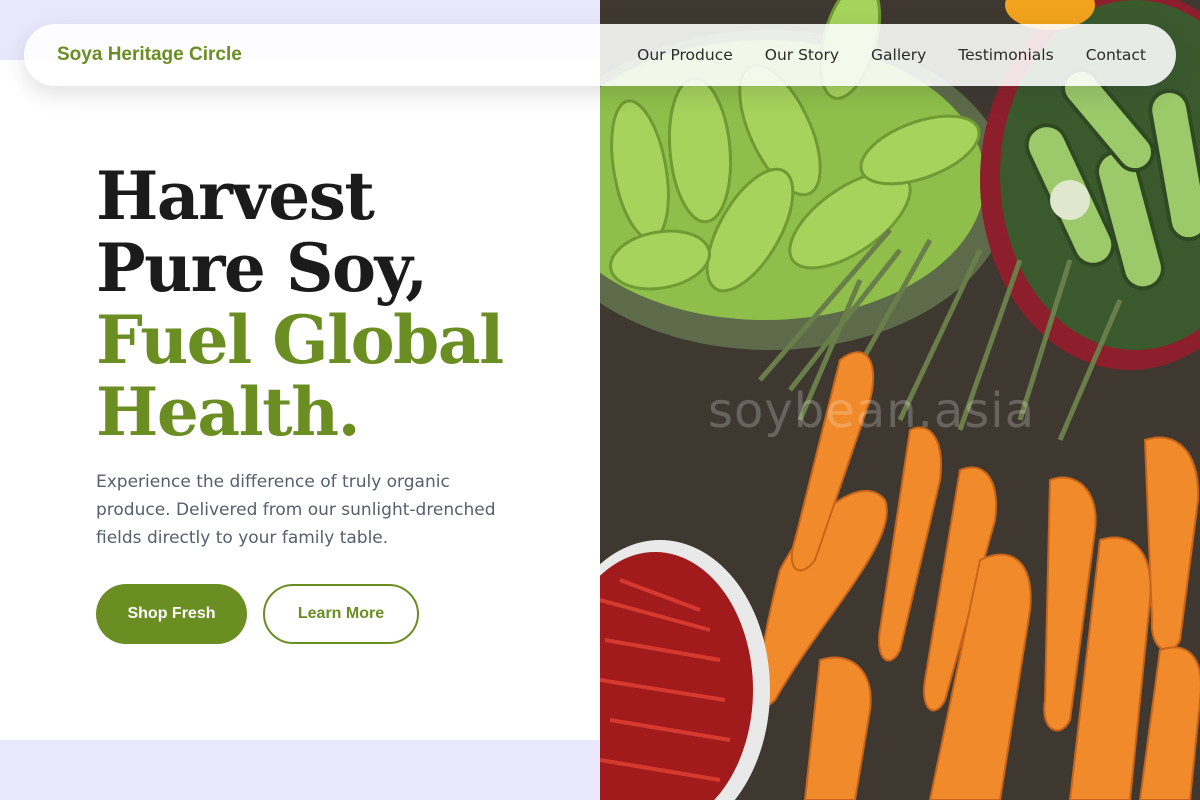 The width and height of the screenshot is (1200, 800). I want to click on nav-link-testimonials: Testimonials, so click(1005, 55).